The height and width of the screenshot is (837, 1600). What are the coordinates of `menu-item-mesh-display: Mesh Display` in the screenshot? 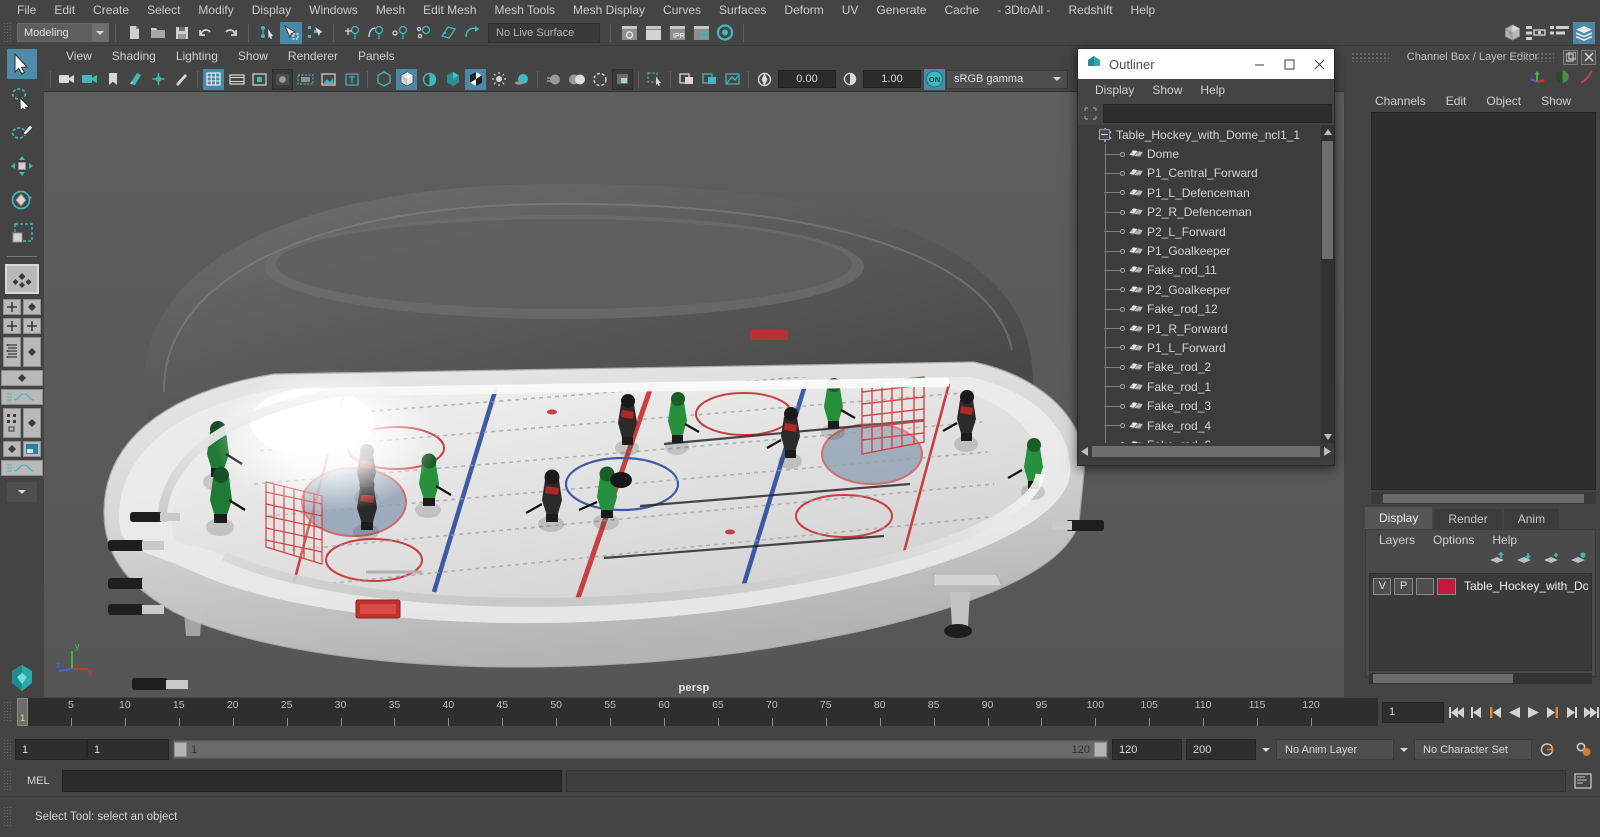 It's located at (609, 10).